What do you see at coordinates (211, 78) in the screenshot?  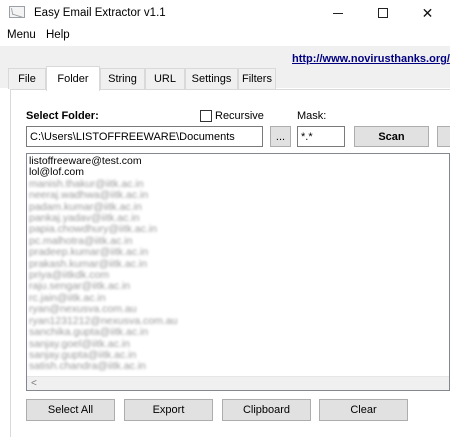 I see `tab-settings: Settings` at bounding box center [211, 78].